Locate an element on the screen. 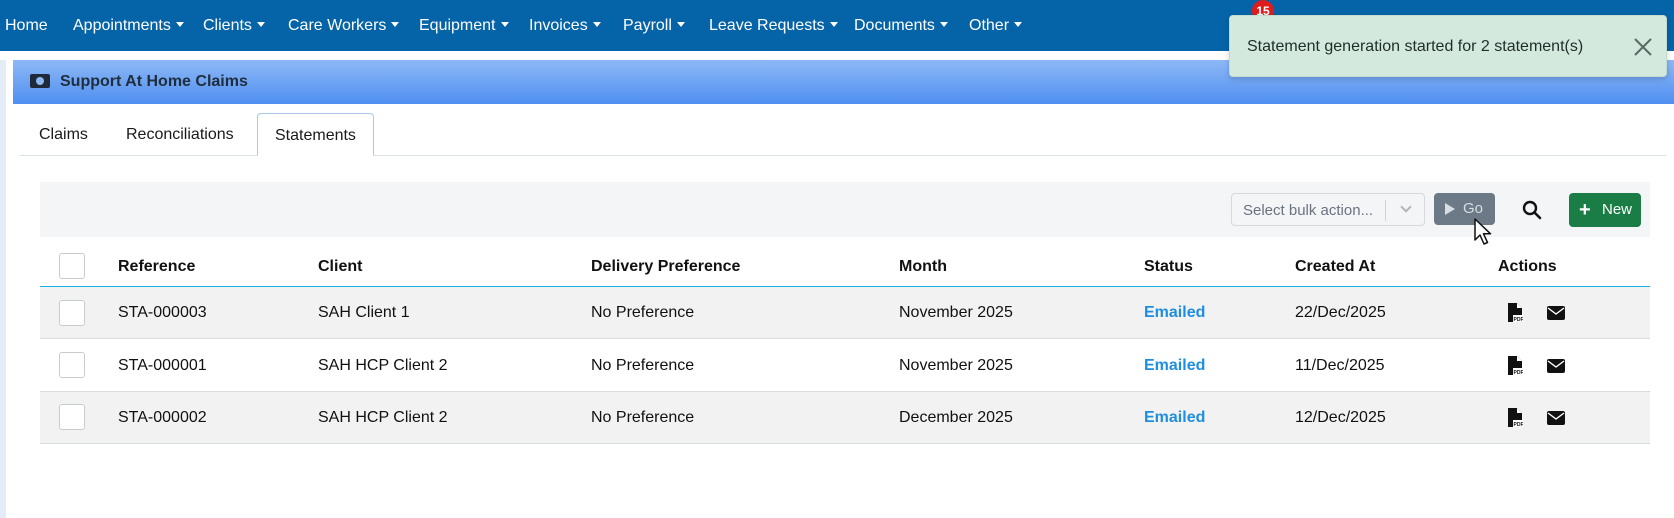 The width and height of the screenshot is (1674, 518). cell-created-at: 12/Dec/2025 is located at coordinates (1340, 417).